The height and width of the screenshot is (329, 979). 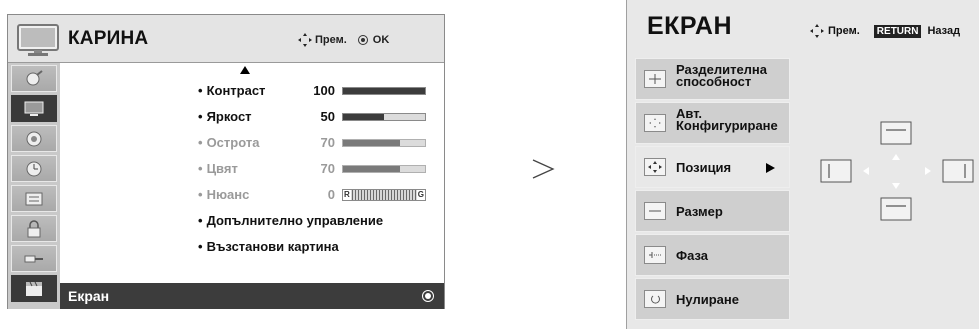 What do you see at coordinates (803, 29) in the screenshot?
I see `screen-menu-header: ЕКРАН Прем. RETURN Назад` at bounding box center [803, 29].